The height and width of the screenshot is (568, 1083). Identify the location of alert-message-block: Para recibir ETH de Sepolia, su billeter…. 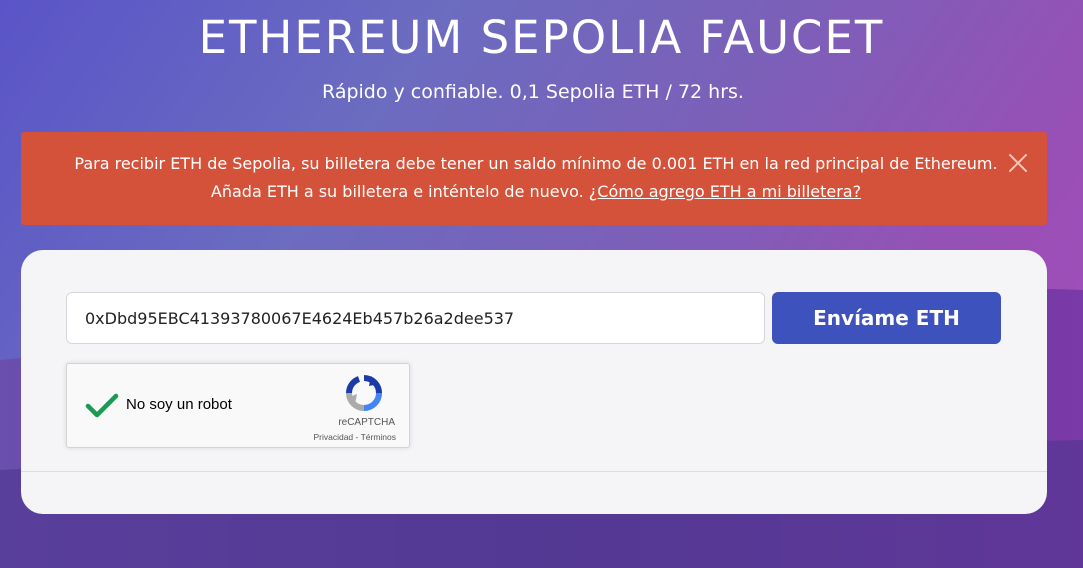
(536, 178).